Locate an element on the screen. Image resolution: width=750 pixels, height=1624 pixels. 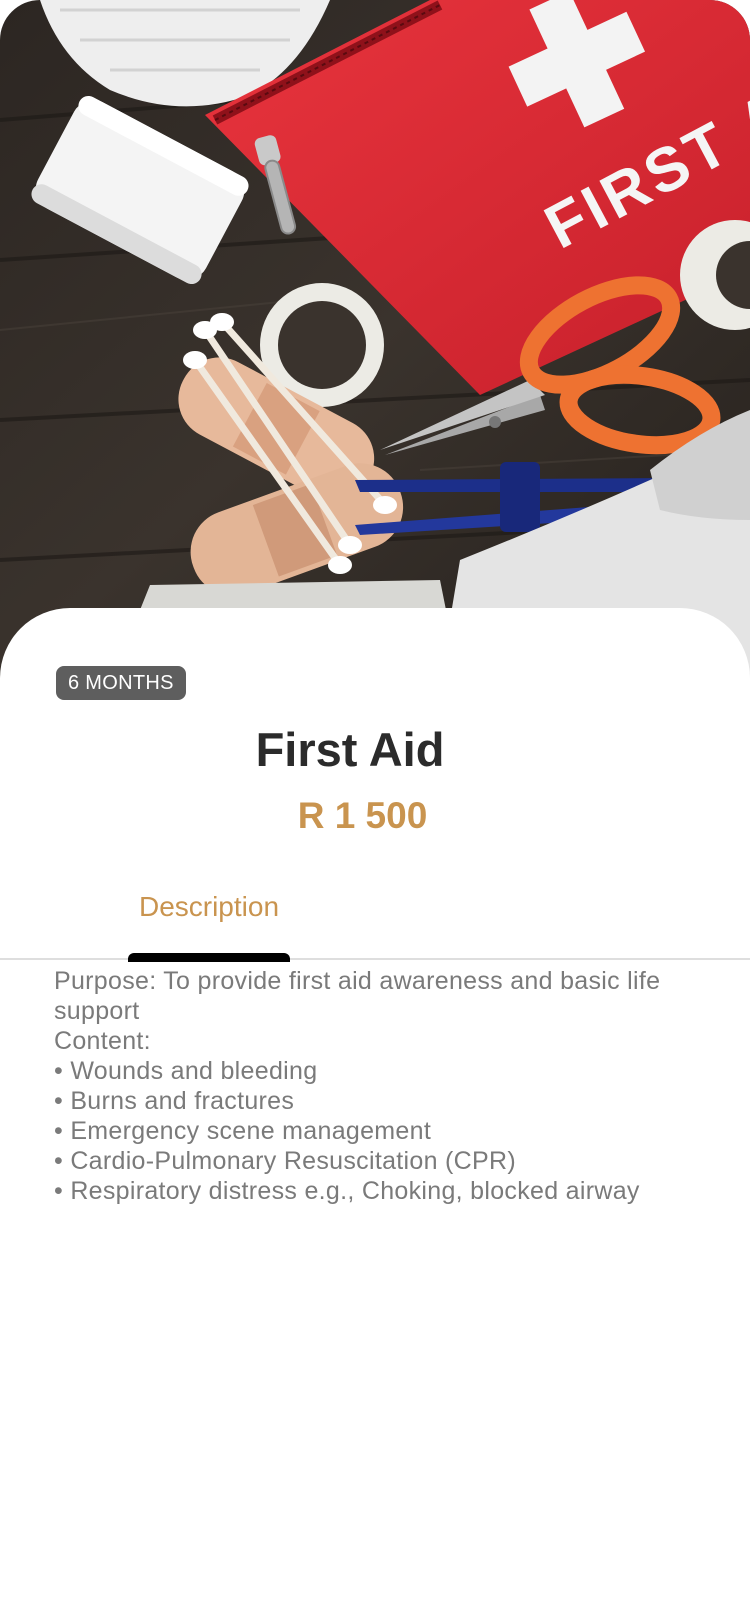
tab-bar: Description is located at coordinates (375, 920).